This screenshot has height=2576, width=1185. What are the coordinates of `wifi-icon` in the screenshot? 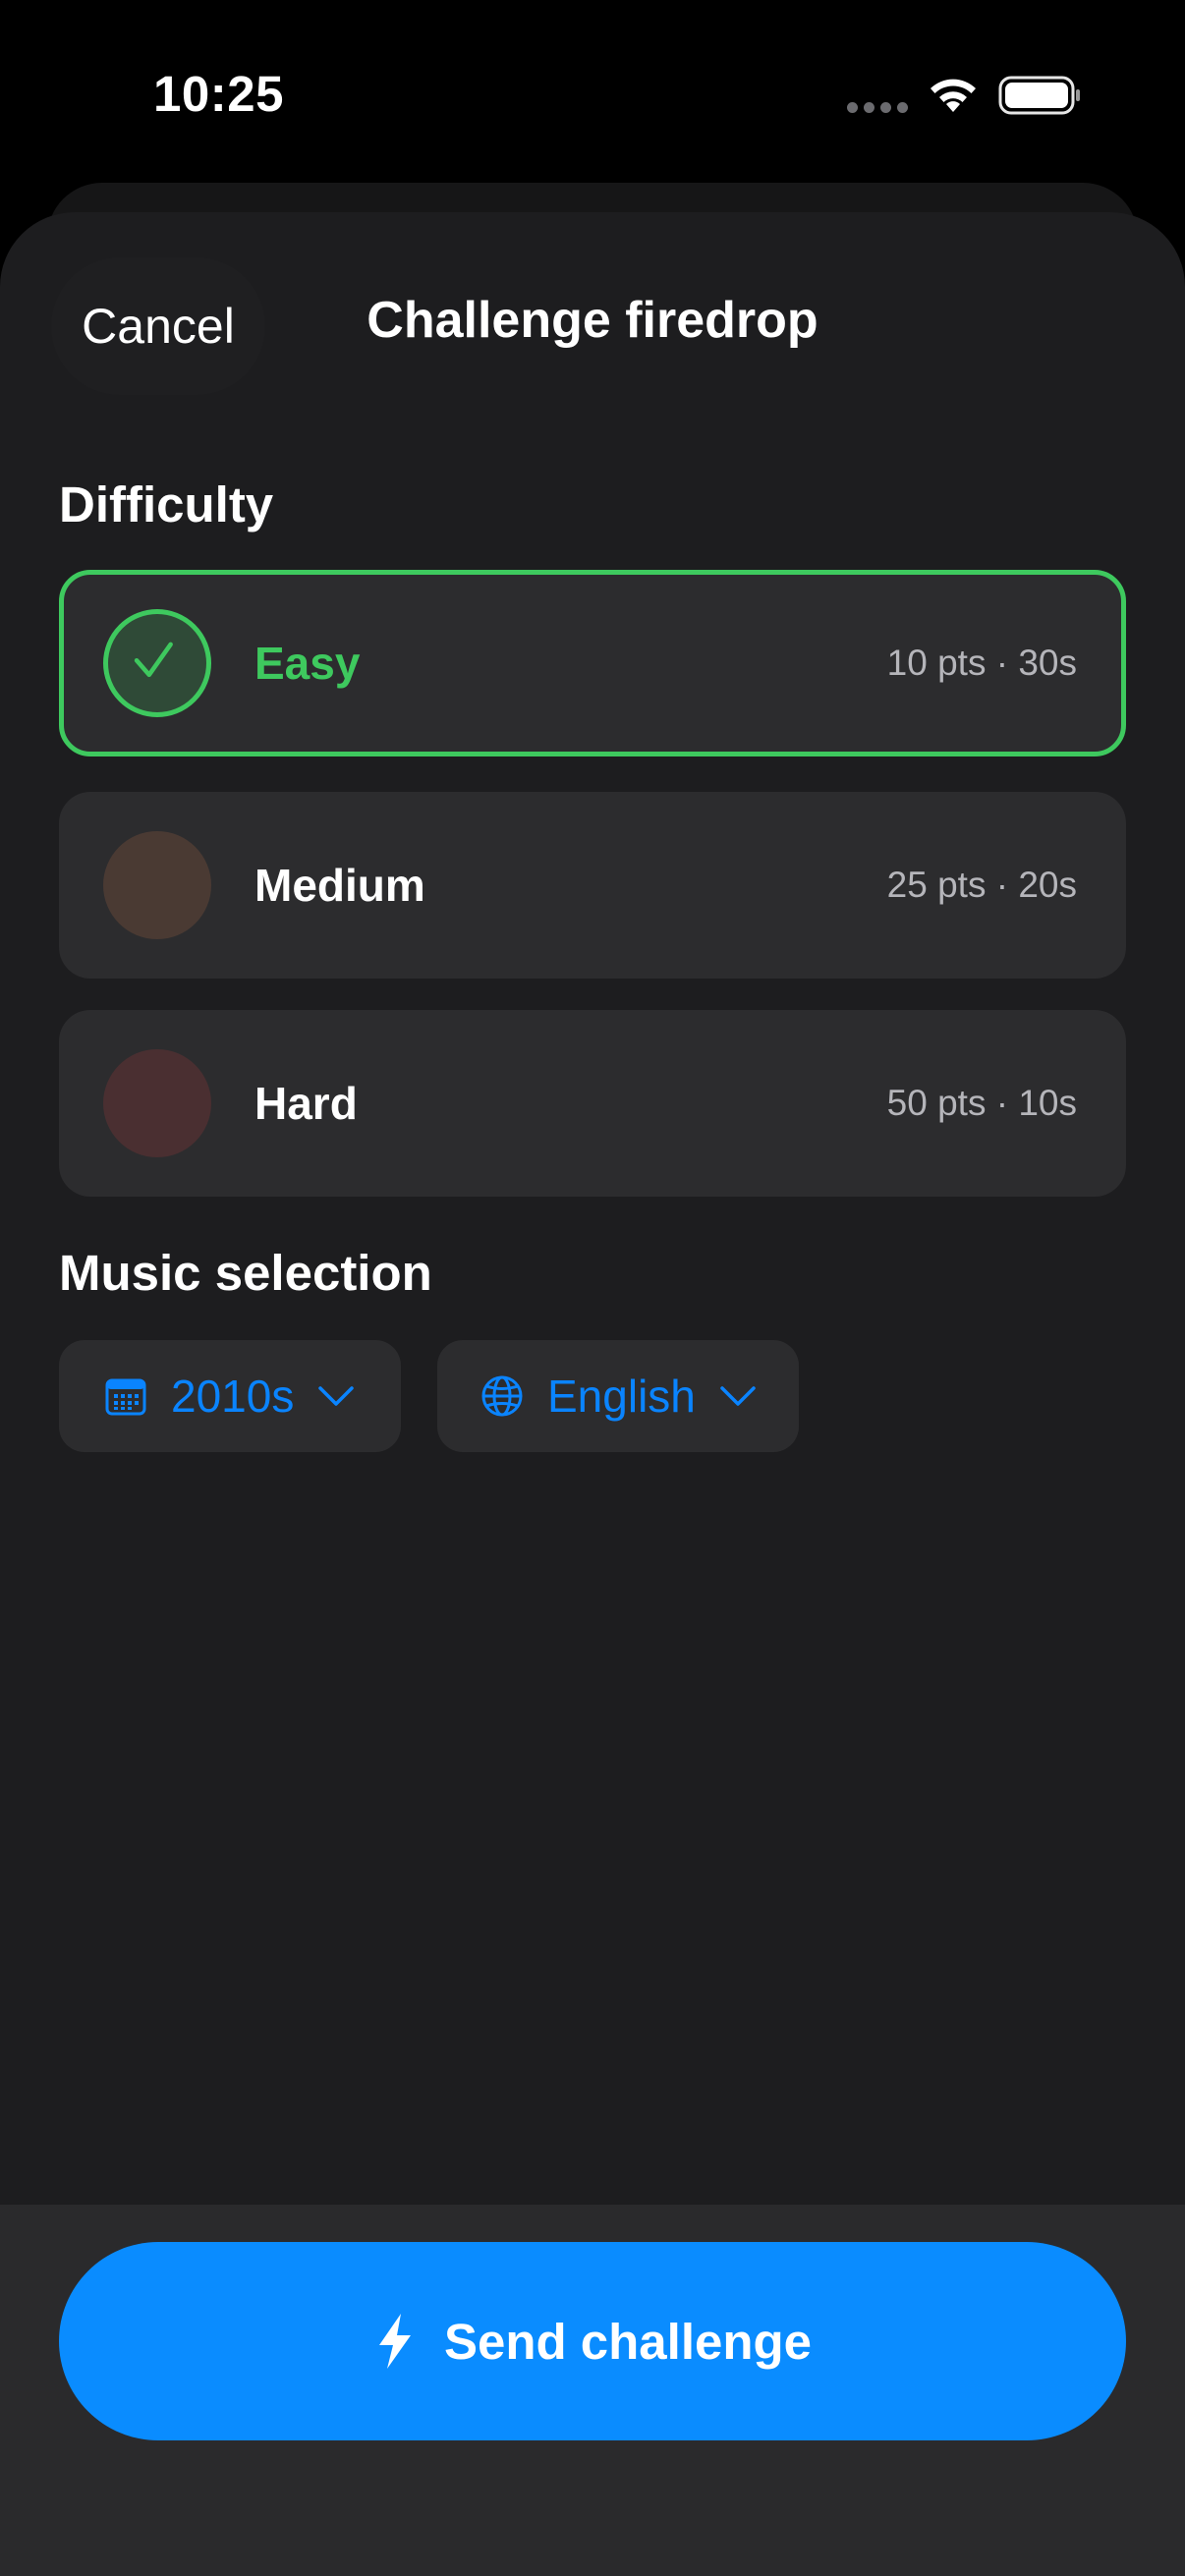 It's located at (954, 95).